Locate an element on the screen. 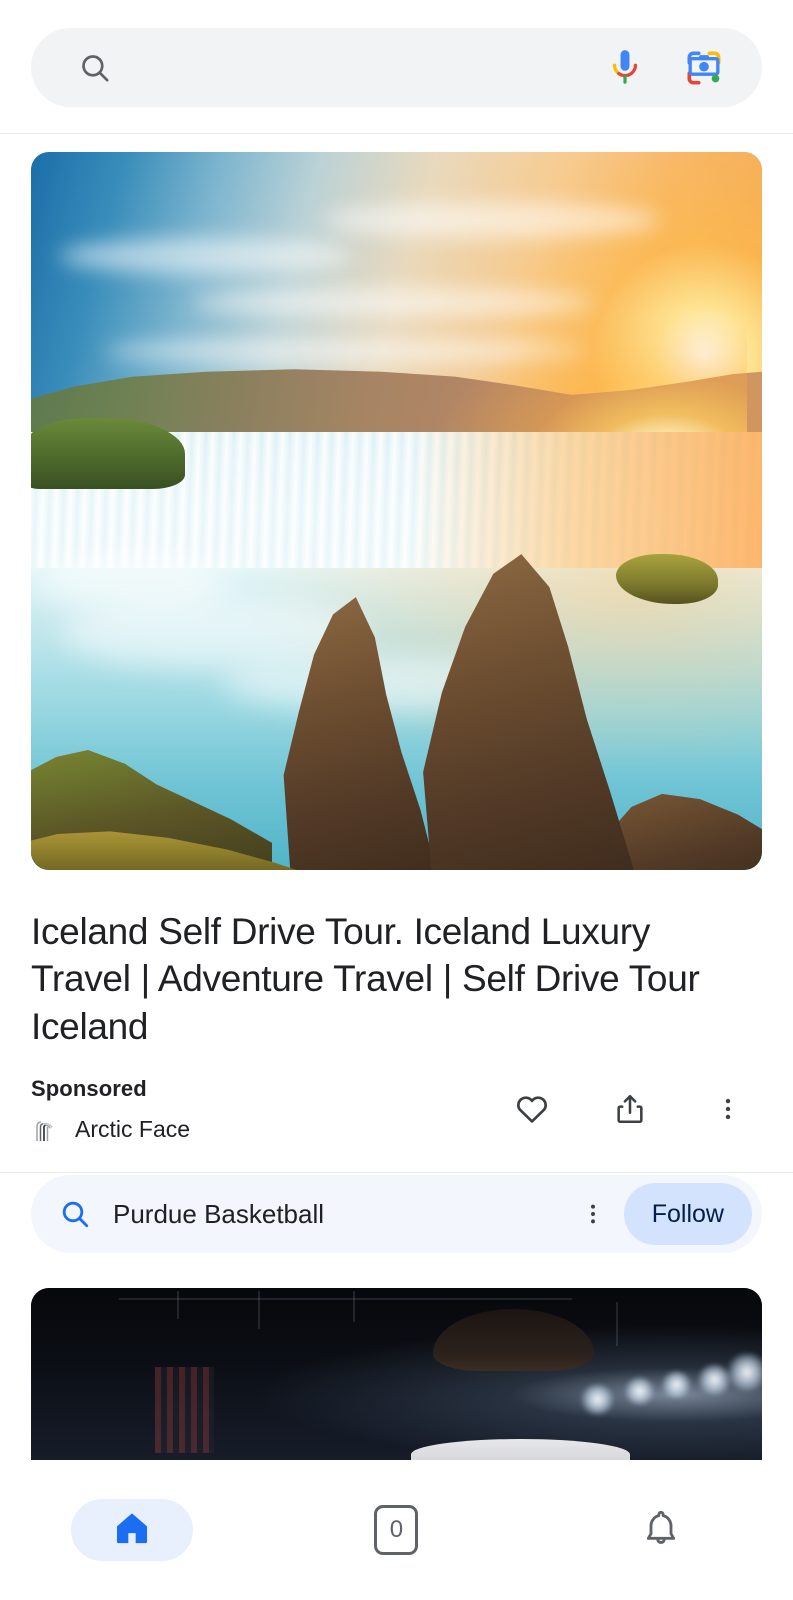 This screenshot has width=793, height=1600. more-options-button is located at coordinates (728, 1109).